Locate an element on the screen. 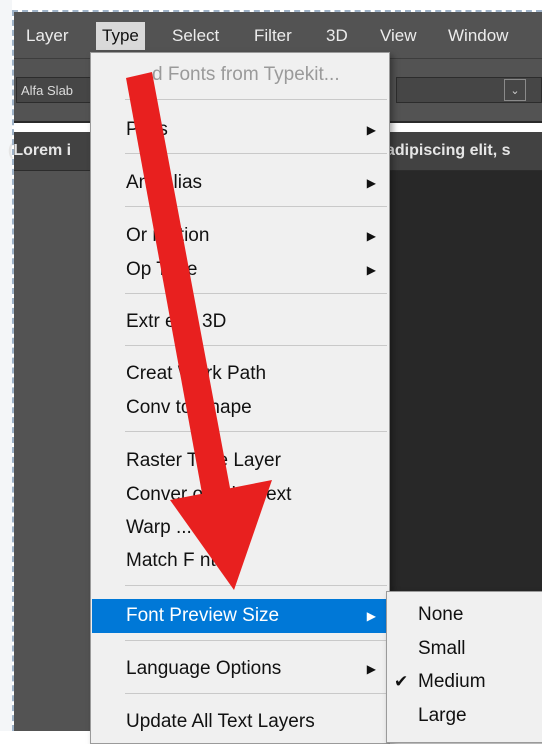  left-margin is located at coordinates (6, 365).